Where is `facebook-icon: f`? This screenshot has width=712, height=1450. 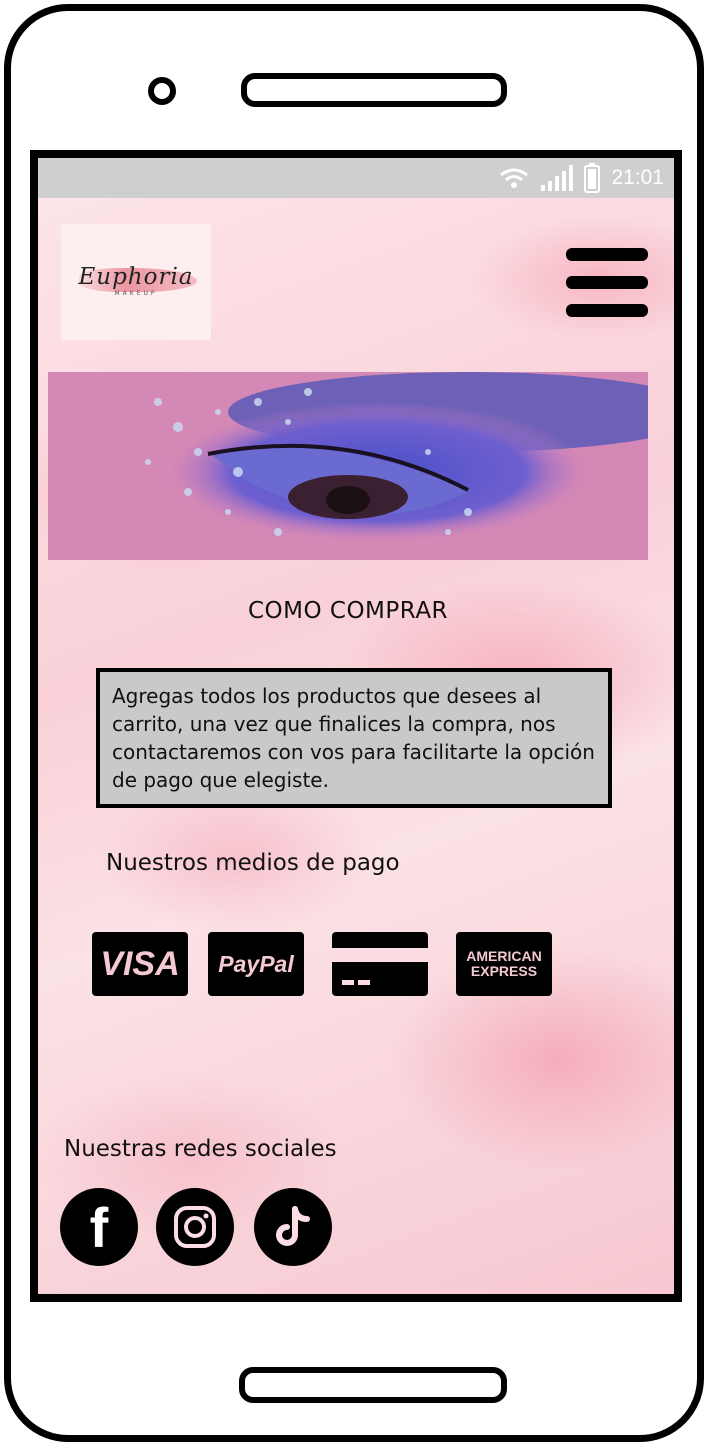
facebook-icon: f is located at coordinates (99, 1227).